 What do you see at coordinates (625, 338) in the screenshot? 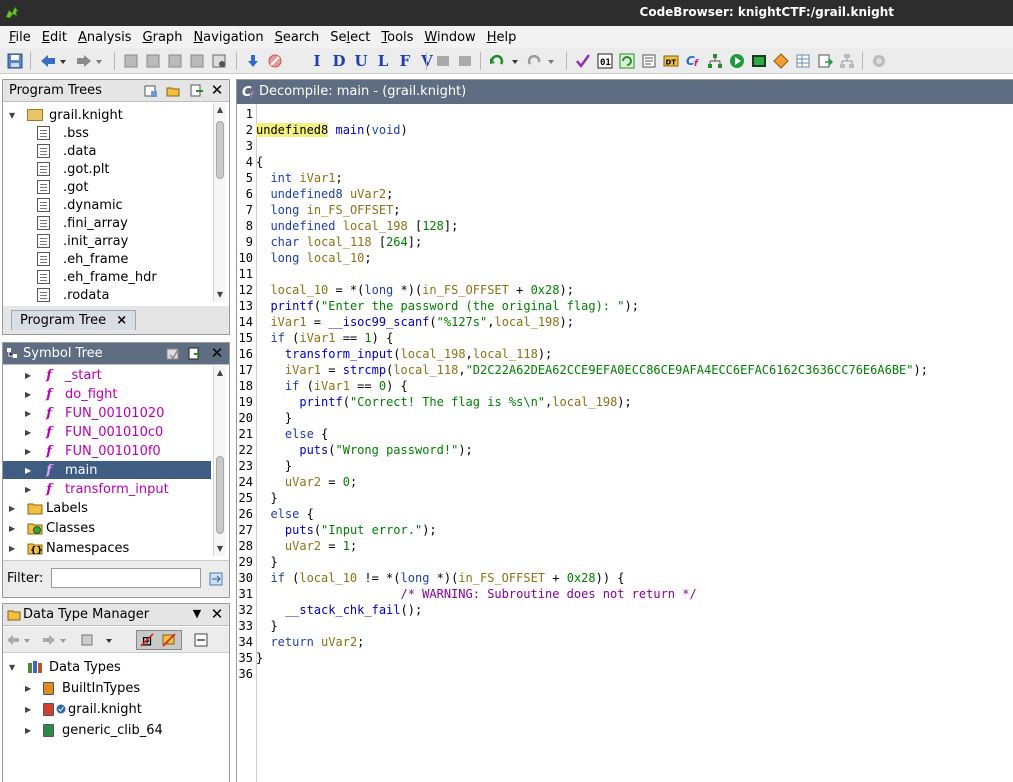
I see `code-line: 15 if (iVar1 == 1) {` at bounding box center [625, 338].